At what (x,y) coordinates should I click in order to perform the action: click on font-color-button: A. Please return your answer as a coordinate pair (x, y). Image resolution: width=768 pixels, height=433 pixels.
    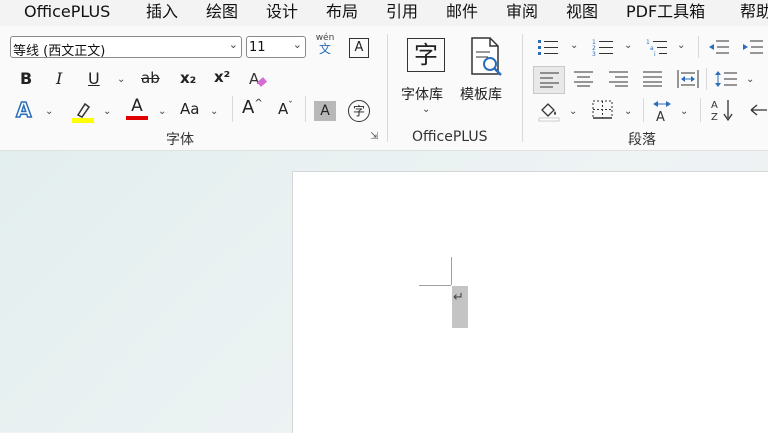
    Looking at the image, I should click on (137, 109).